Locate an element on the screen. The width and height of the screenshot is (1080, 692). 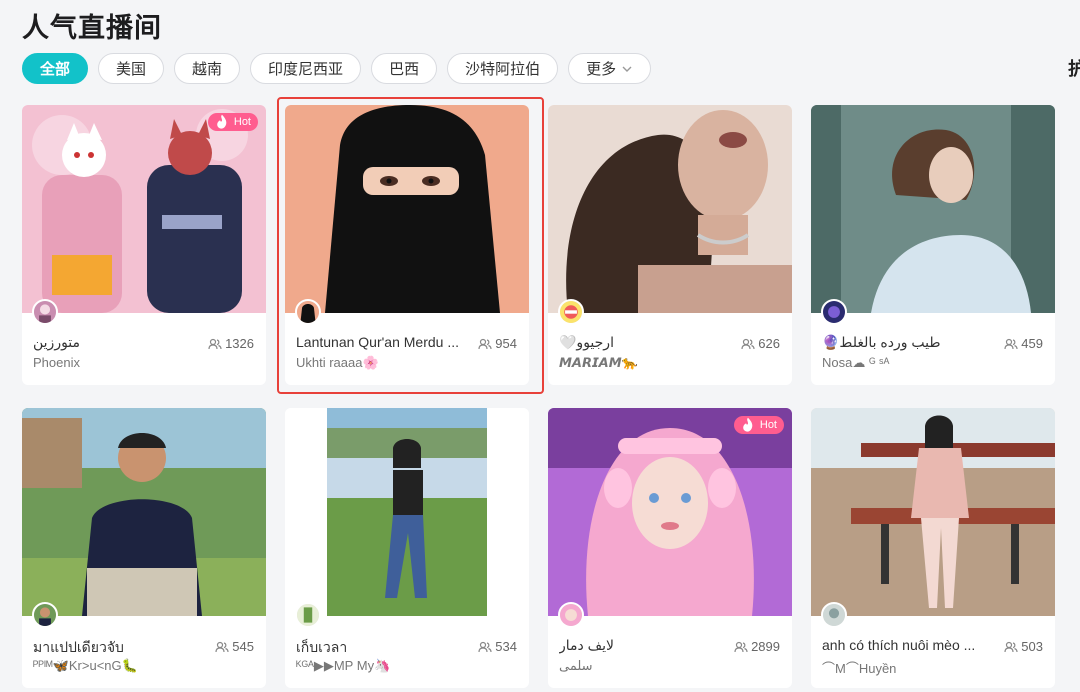
viewer-count: 954 is located at coordinates (497, 343).